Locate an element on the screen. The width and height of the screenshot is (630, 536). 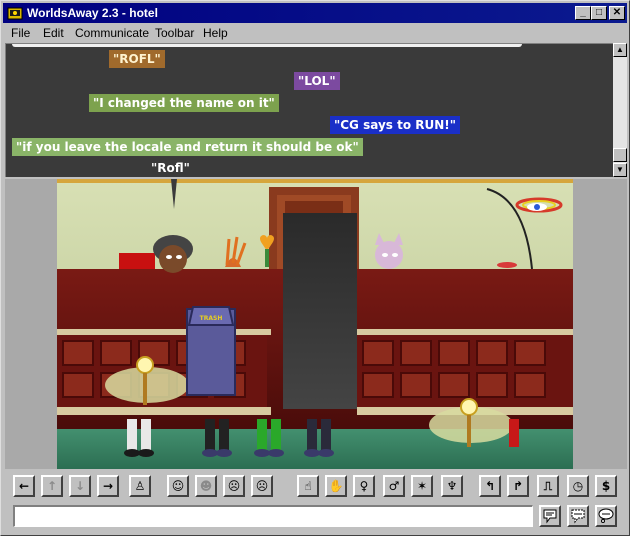
gesture-arms-up-button: ♀ is located at coordinates (364, 486).